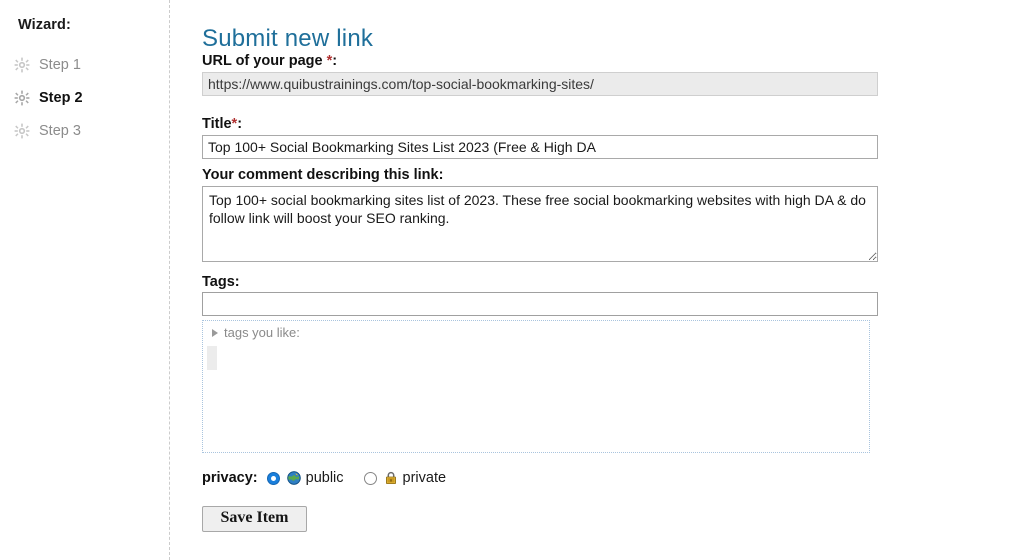 This screenshot has width=1024, height=560. I want to click on privacy-option-public: public, so click(305, 478).